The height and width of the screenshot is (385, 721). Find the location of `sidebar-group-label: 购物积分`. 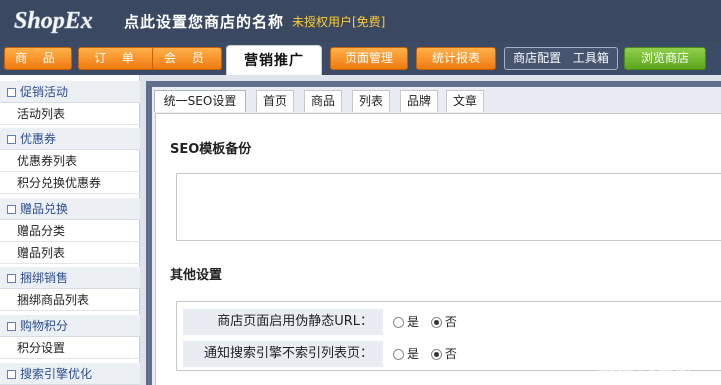

sidebar-group-label: 购物积分 is located at coordinates (44, 326).